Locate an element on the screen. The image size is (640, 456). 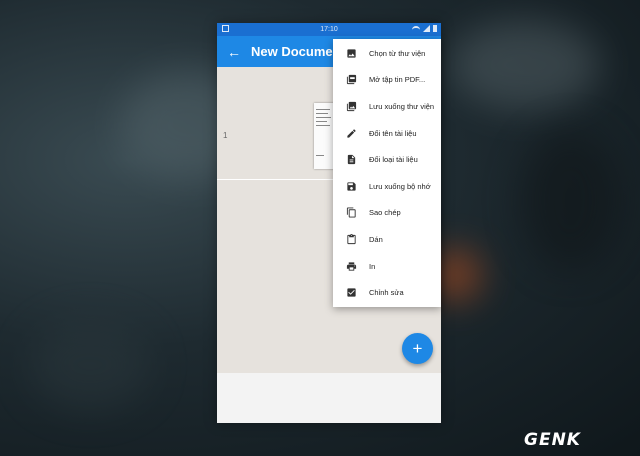
menu-item-label: Lưu xuống bộ nhớ is located at coordinates (400, 186).